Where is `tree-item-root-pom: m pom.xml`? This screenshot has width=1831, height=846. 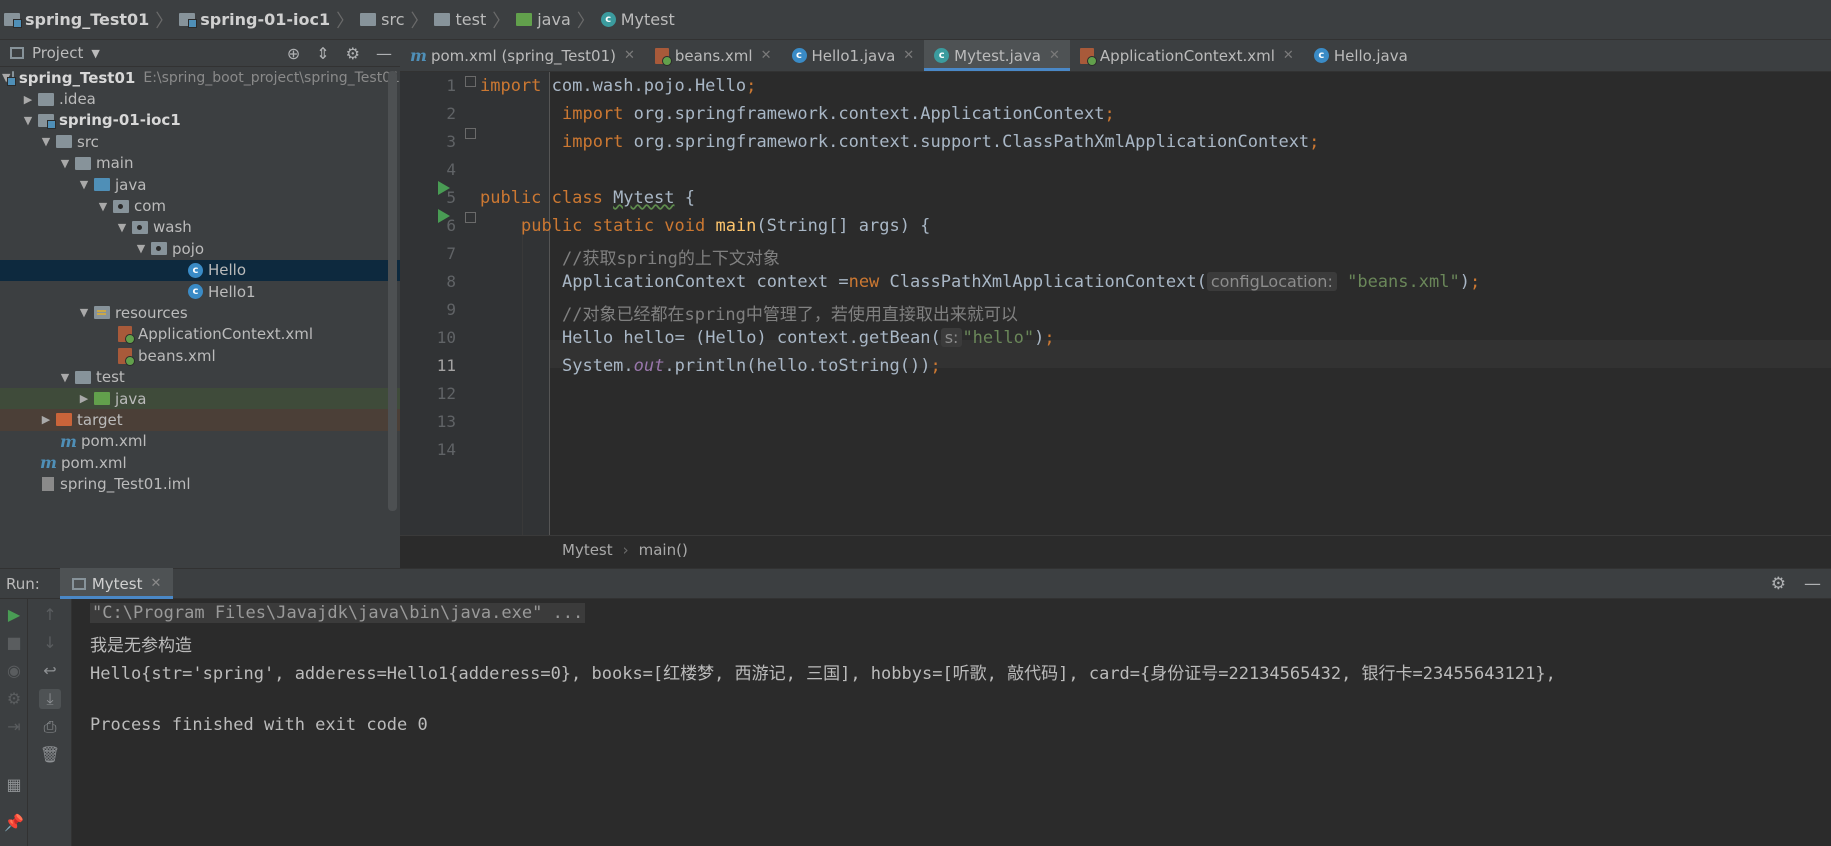
tree-item-root-pom: m pom.xml is located at coordinates (200, 462).